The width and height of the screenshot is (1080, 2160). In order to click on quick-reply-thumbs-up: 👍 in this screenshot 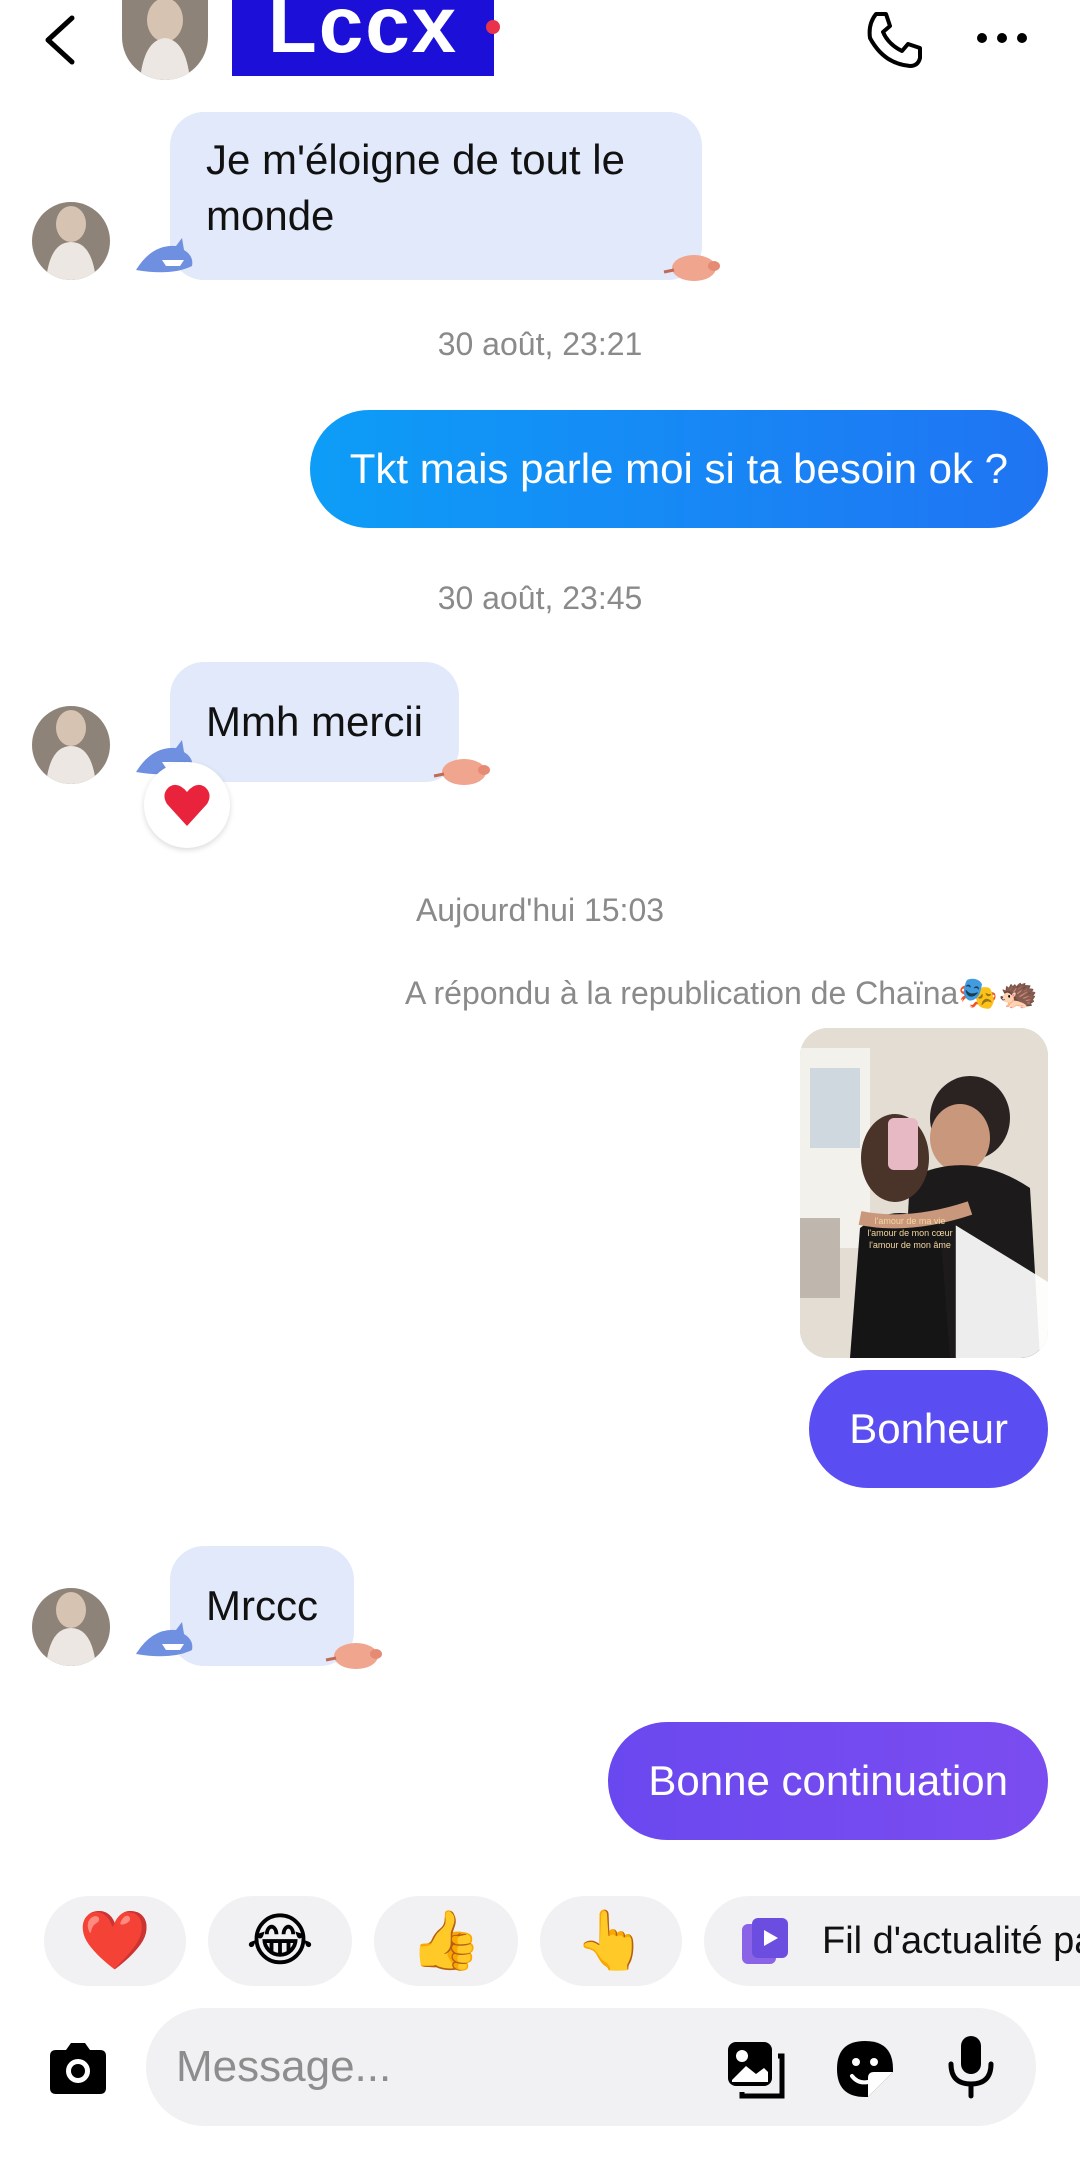, I will do `click(446, 1941)`.